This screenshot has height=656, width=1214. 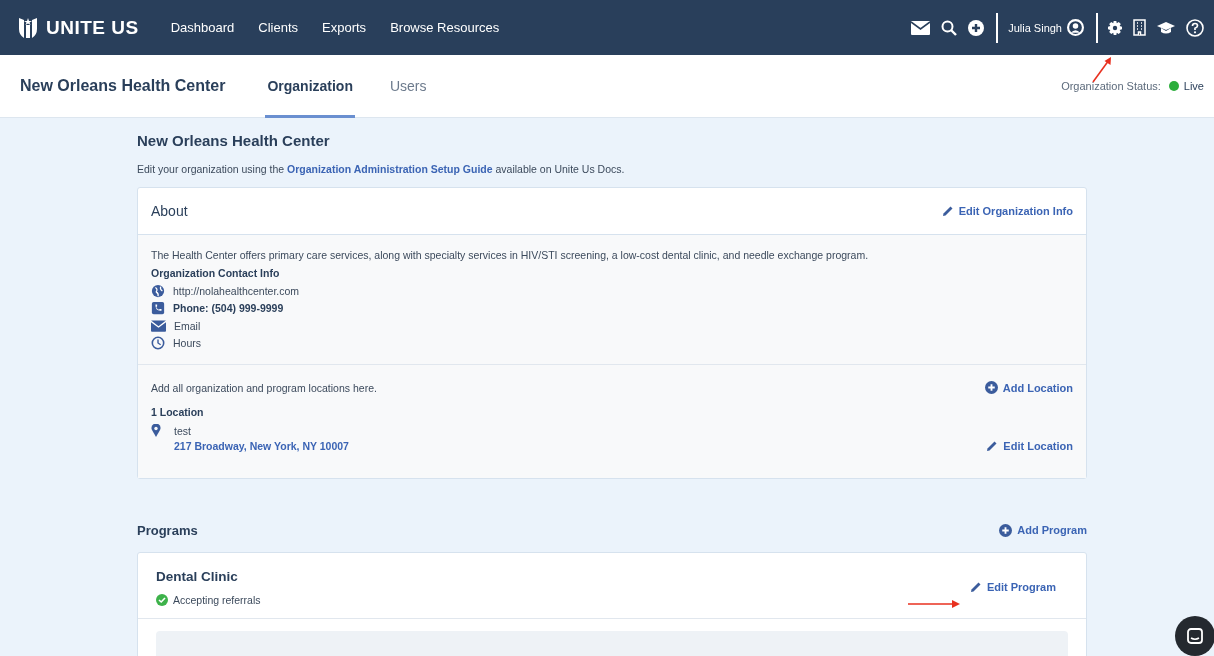 I want to click on locations-hint: Add all organization and program locations here., so click(x=264, y=387).